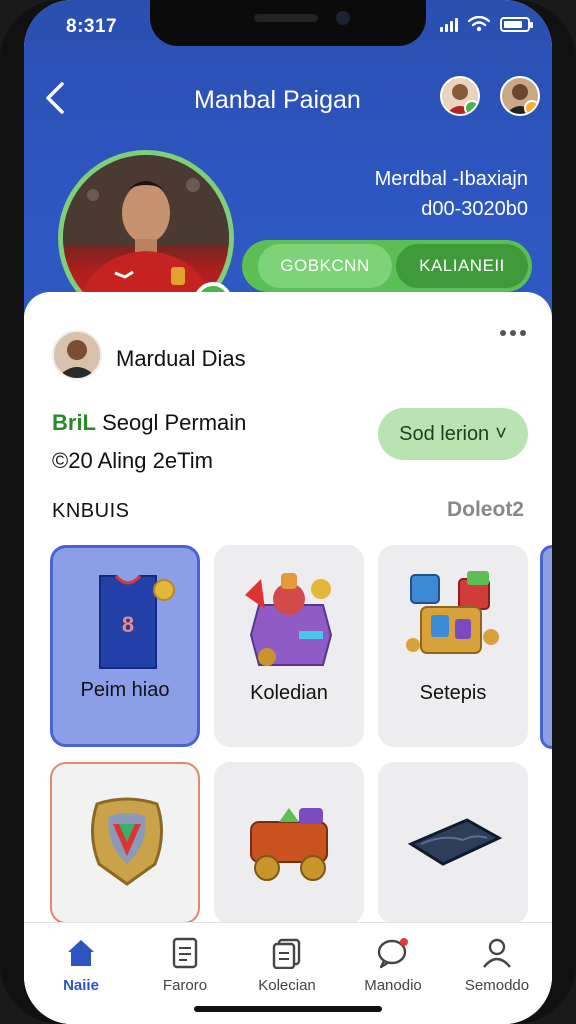 This screenshot has width=576, height=1024. What do you see at coordinates (497, 985) in the screenshot?
I see `tab-label: Semoddo` at bounding box center [497, 985].